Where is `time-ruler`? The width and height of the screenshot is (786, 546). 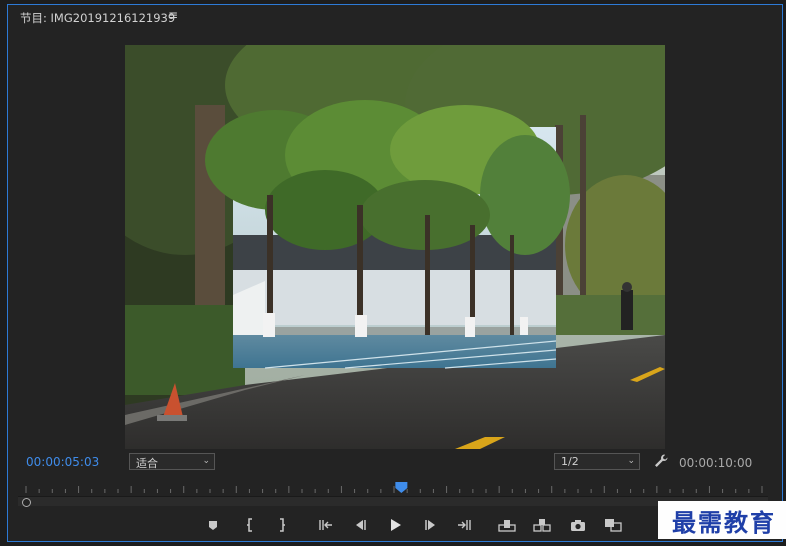
time-ruler is located at coordinates (394, 487).